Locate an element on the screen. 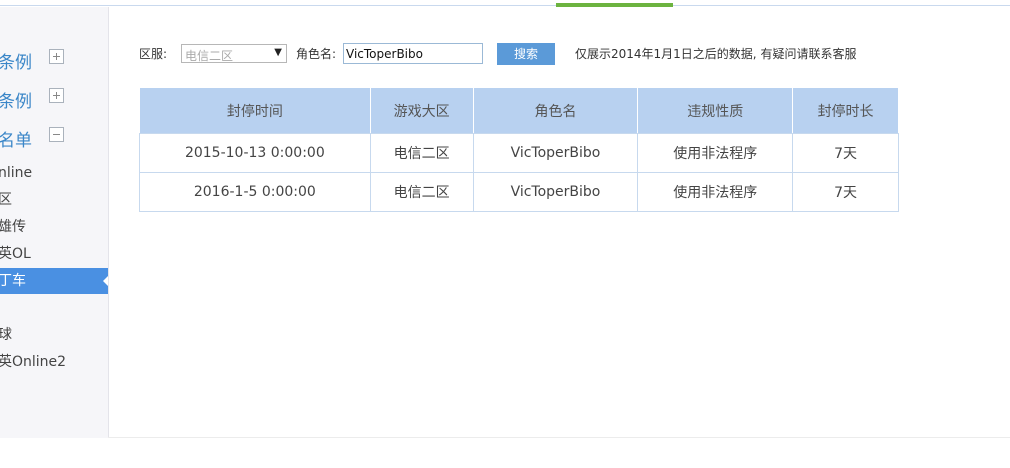 The height and width of the screenshot is (468, 1010). column-header: 封停时长 is located at coordinates (845, 110).